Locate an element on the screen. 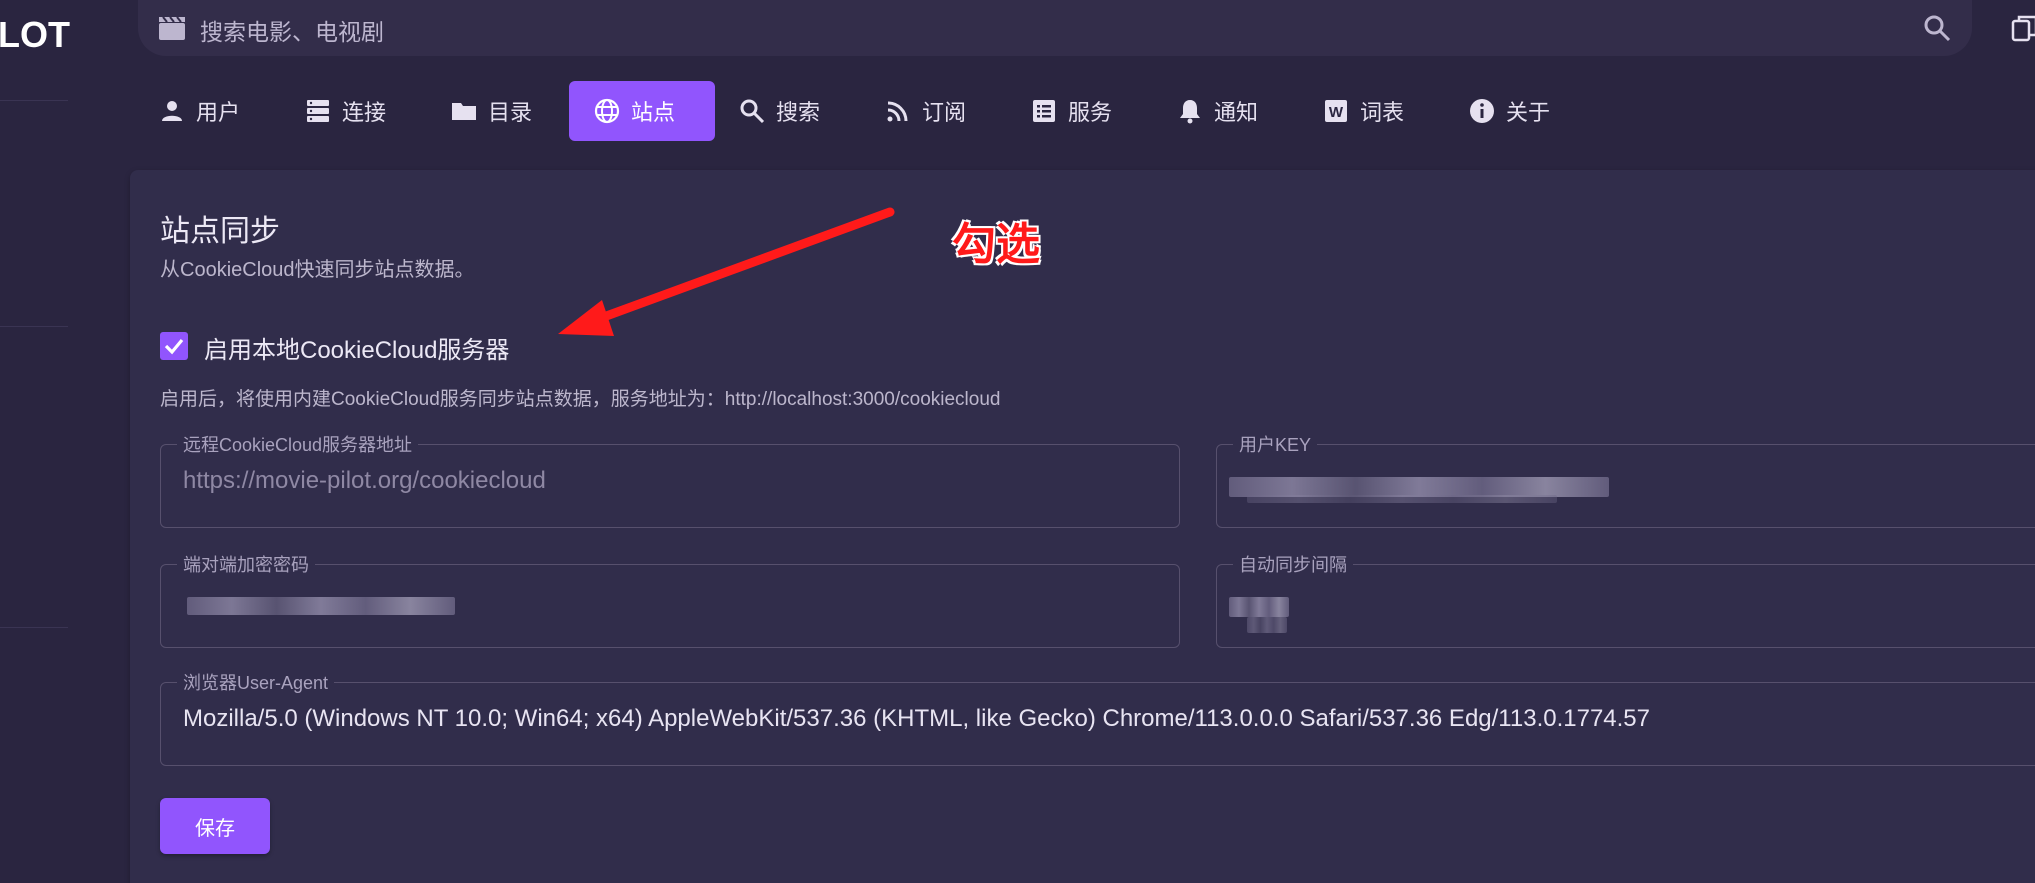 This screenshot has height=883, width=2035. app-logo: LOT is located at coordinates (35, 34).